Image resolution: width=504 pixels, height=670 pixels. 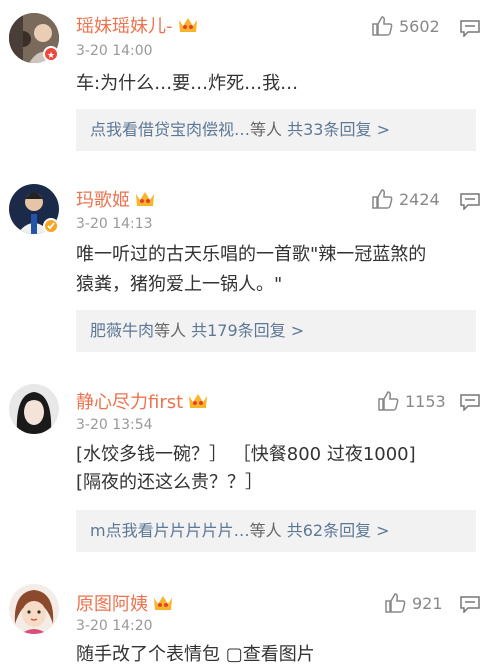 I want to click on username: 静心尽力first, so click(x=142, y=401).